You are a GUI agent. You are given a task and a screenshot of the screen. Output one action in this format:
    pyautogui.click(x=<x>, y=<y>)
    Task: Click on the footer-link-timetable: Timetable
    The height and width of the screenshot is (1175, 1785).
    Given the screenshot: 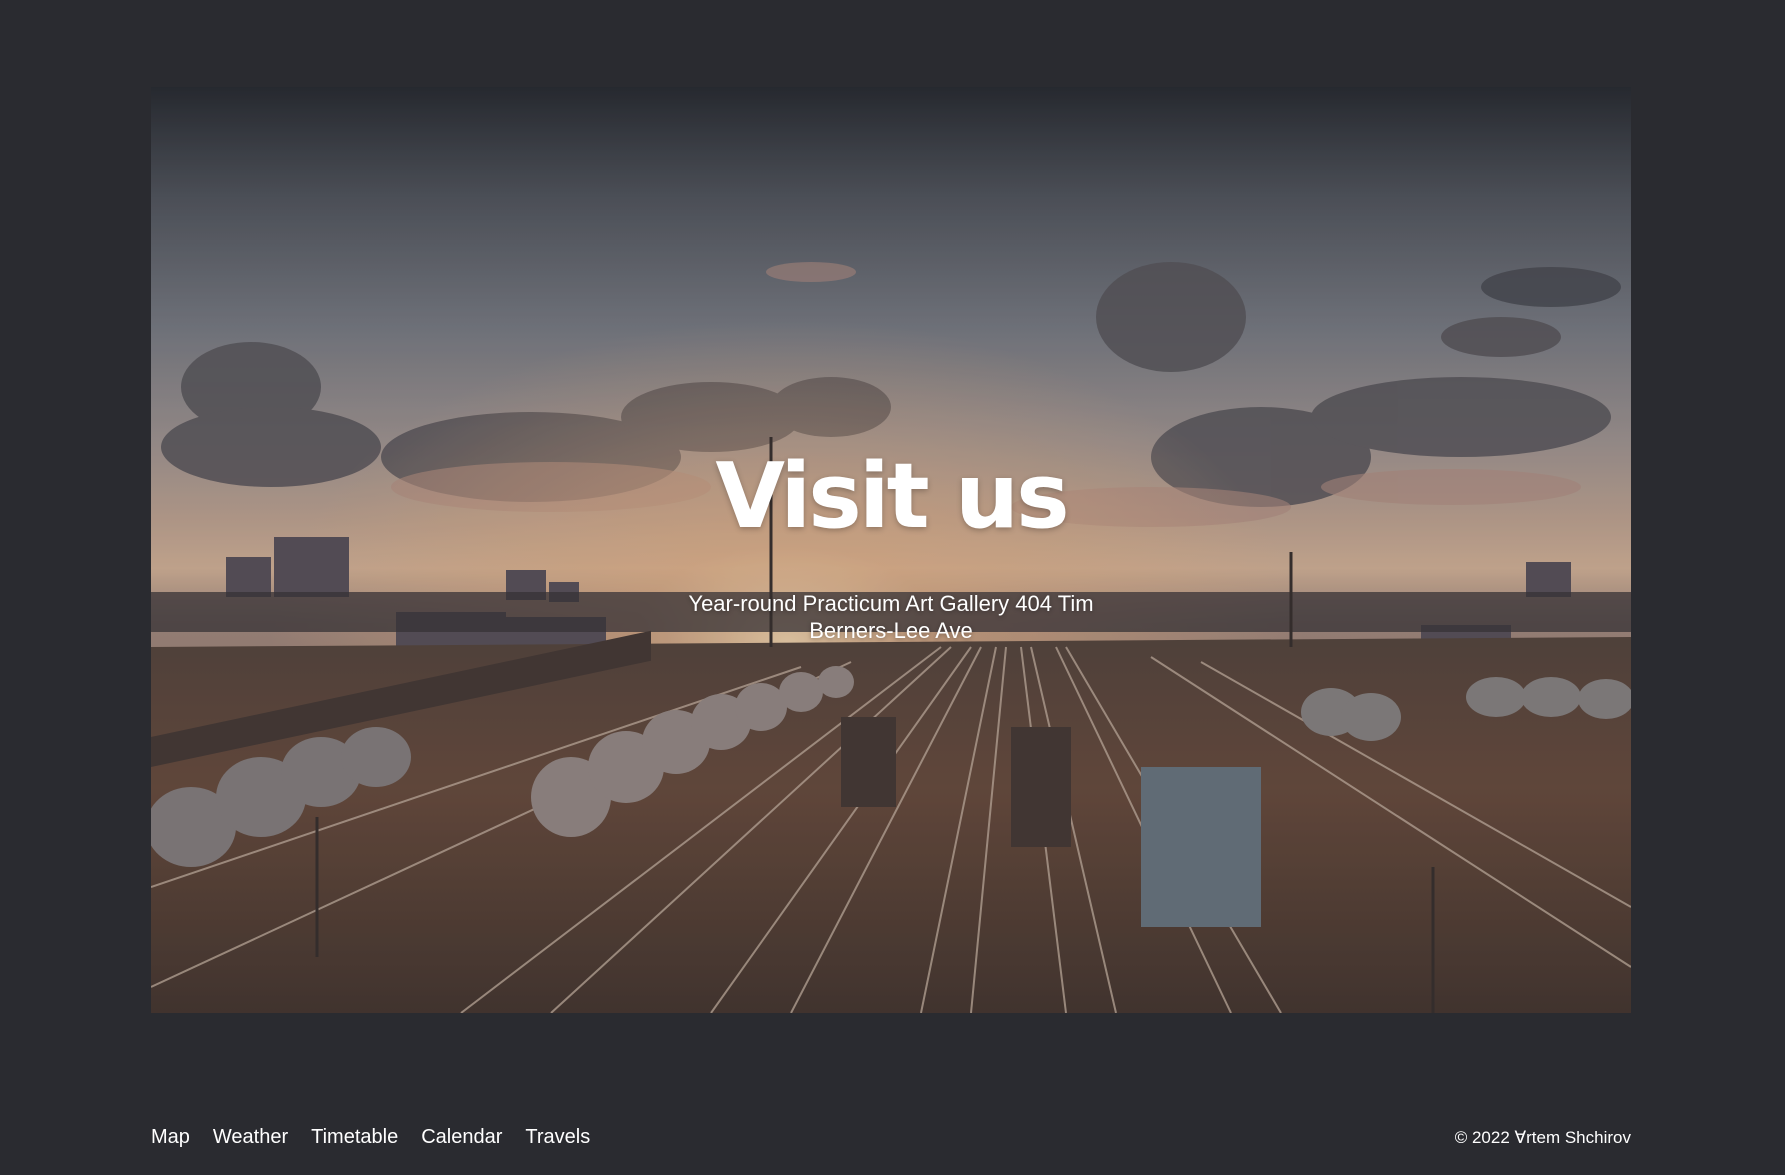 What is the action you would take?
    pyautogui.click(x=354, y=1137)
    